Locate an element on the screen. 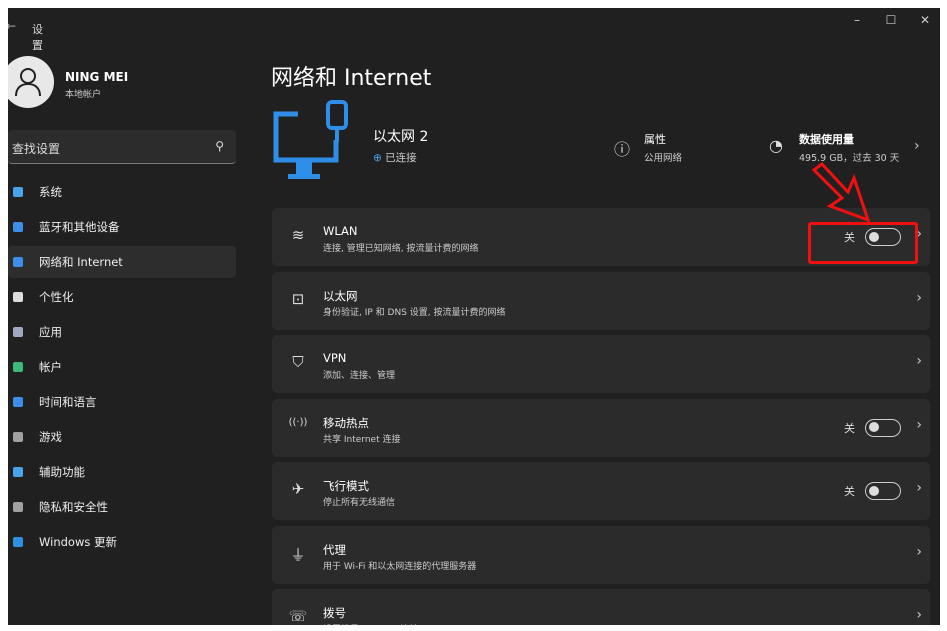 The image size is (947, 631). close-button: ✕ is located at coordinates (925, 20).